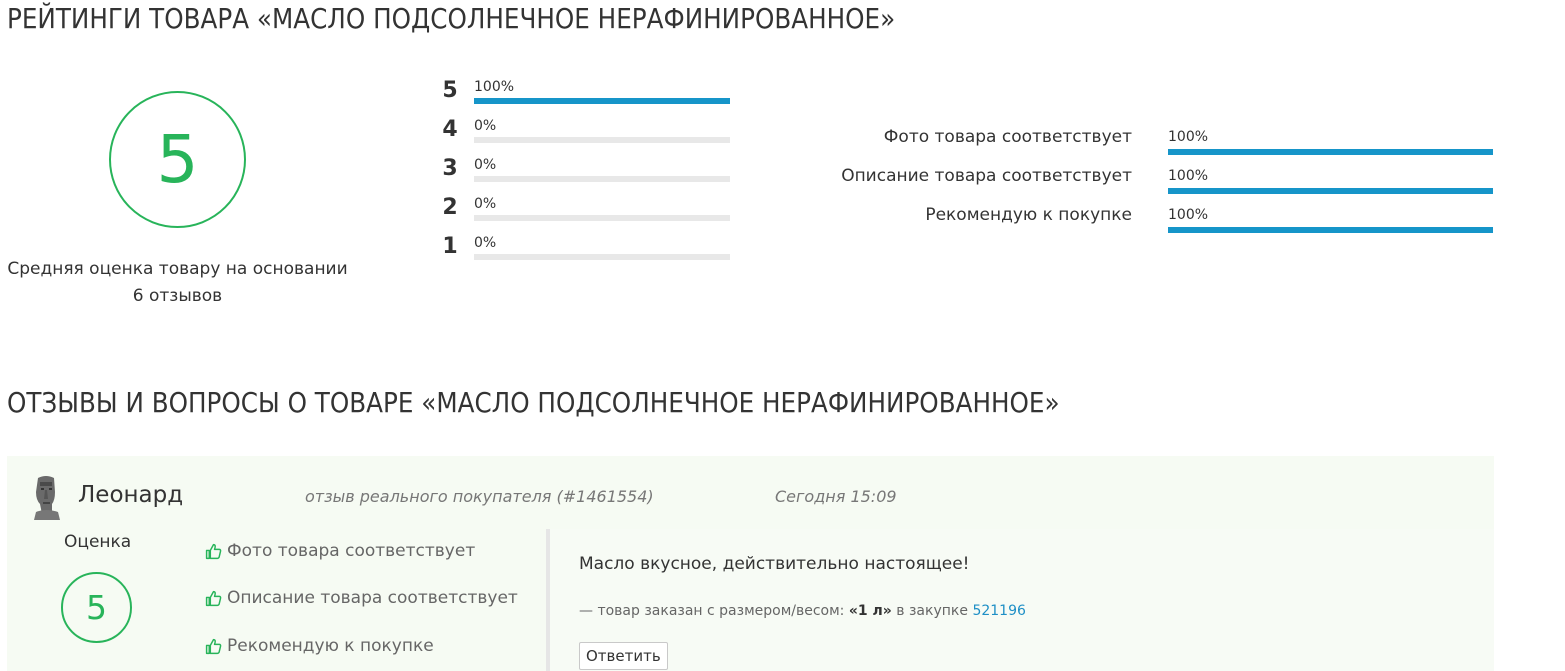  I want to click on average-score-circle: 5, so click(177, 159).